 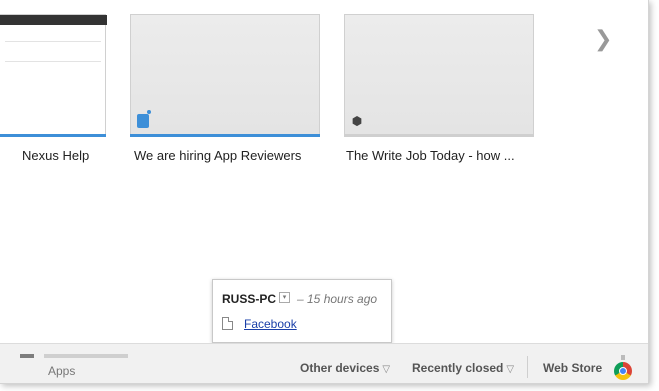 What do you see at coordinates (623, 371) in the screenshot?
I see `chrome-logo-icon` at bounding box center [623, 371].